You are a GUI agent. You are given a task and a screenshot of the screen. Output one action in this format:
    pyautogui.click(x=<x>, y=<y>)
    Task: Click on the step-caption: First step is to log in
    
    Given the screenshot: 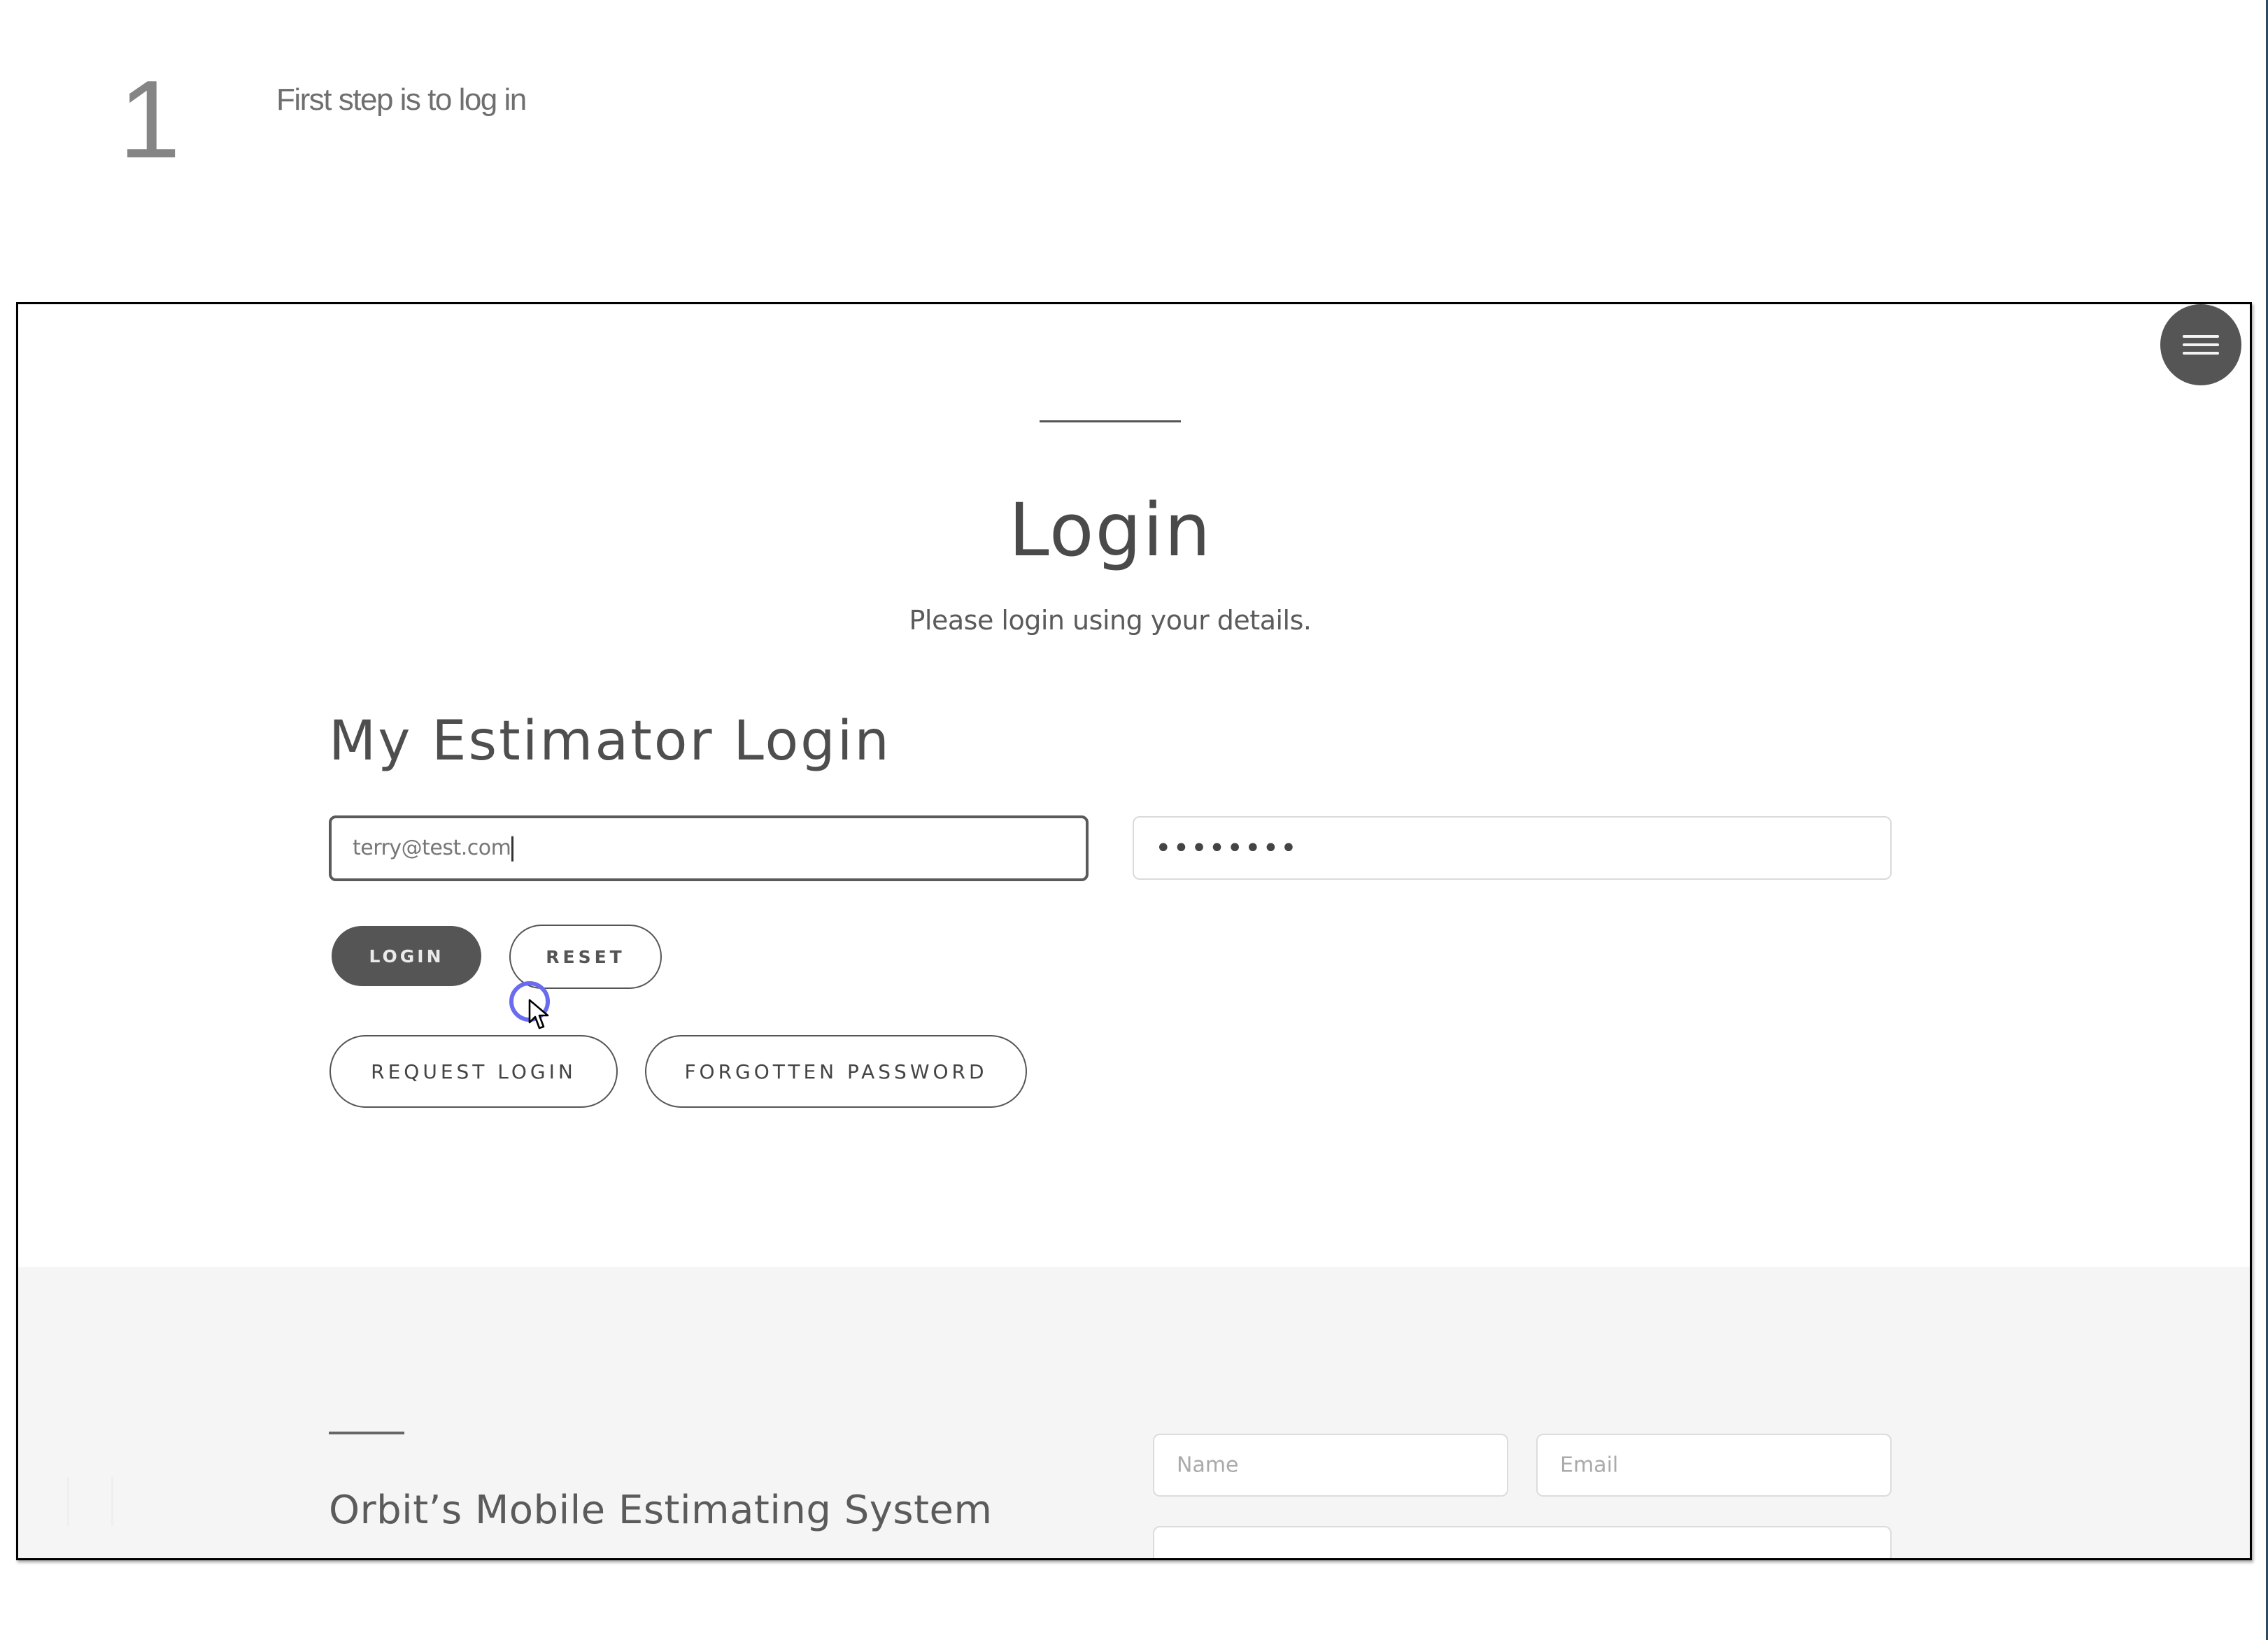 What is the action you would take?
    pyautogui.click(x=401, y=100)
    